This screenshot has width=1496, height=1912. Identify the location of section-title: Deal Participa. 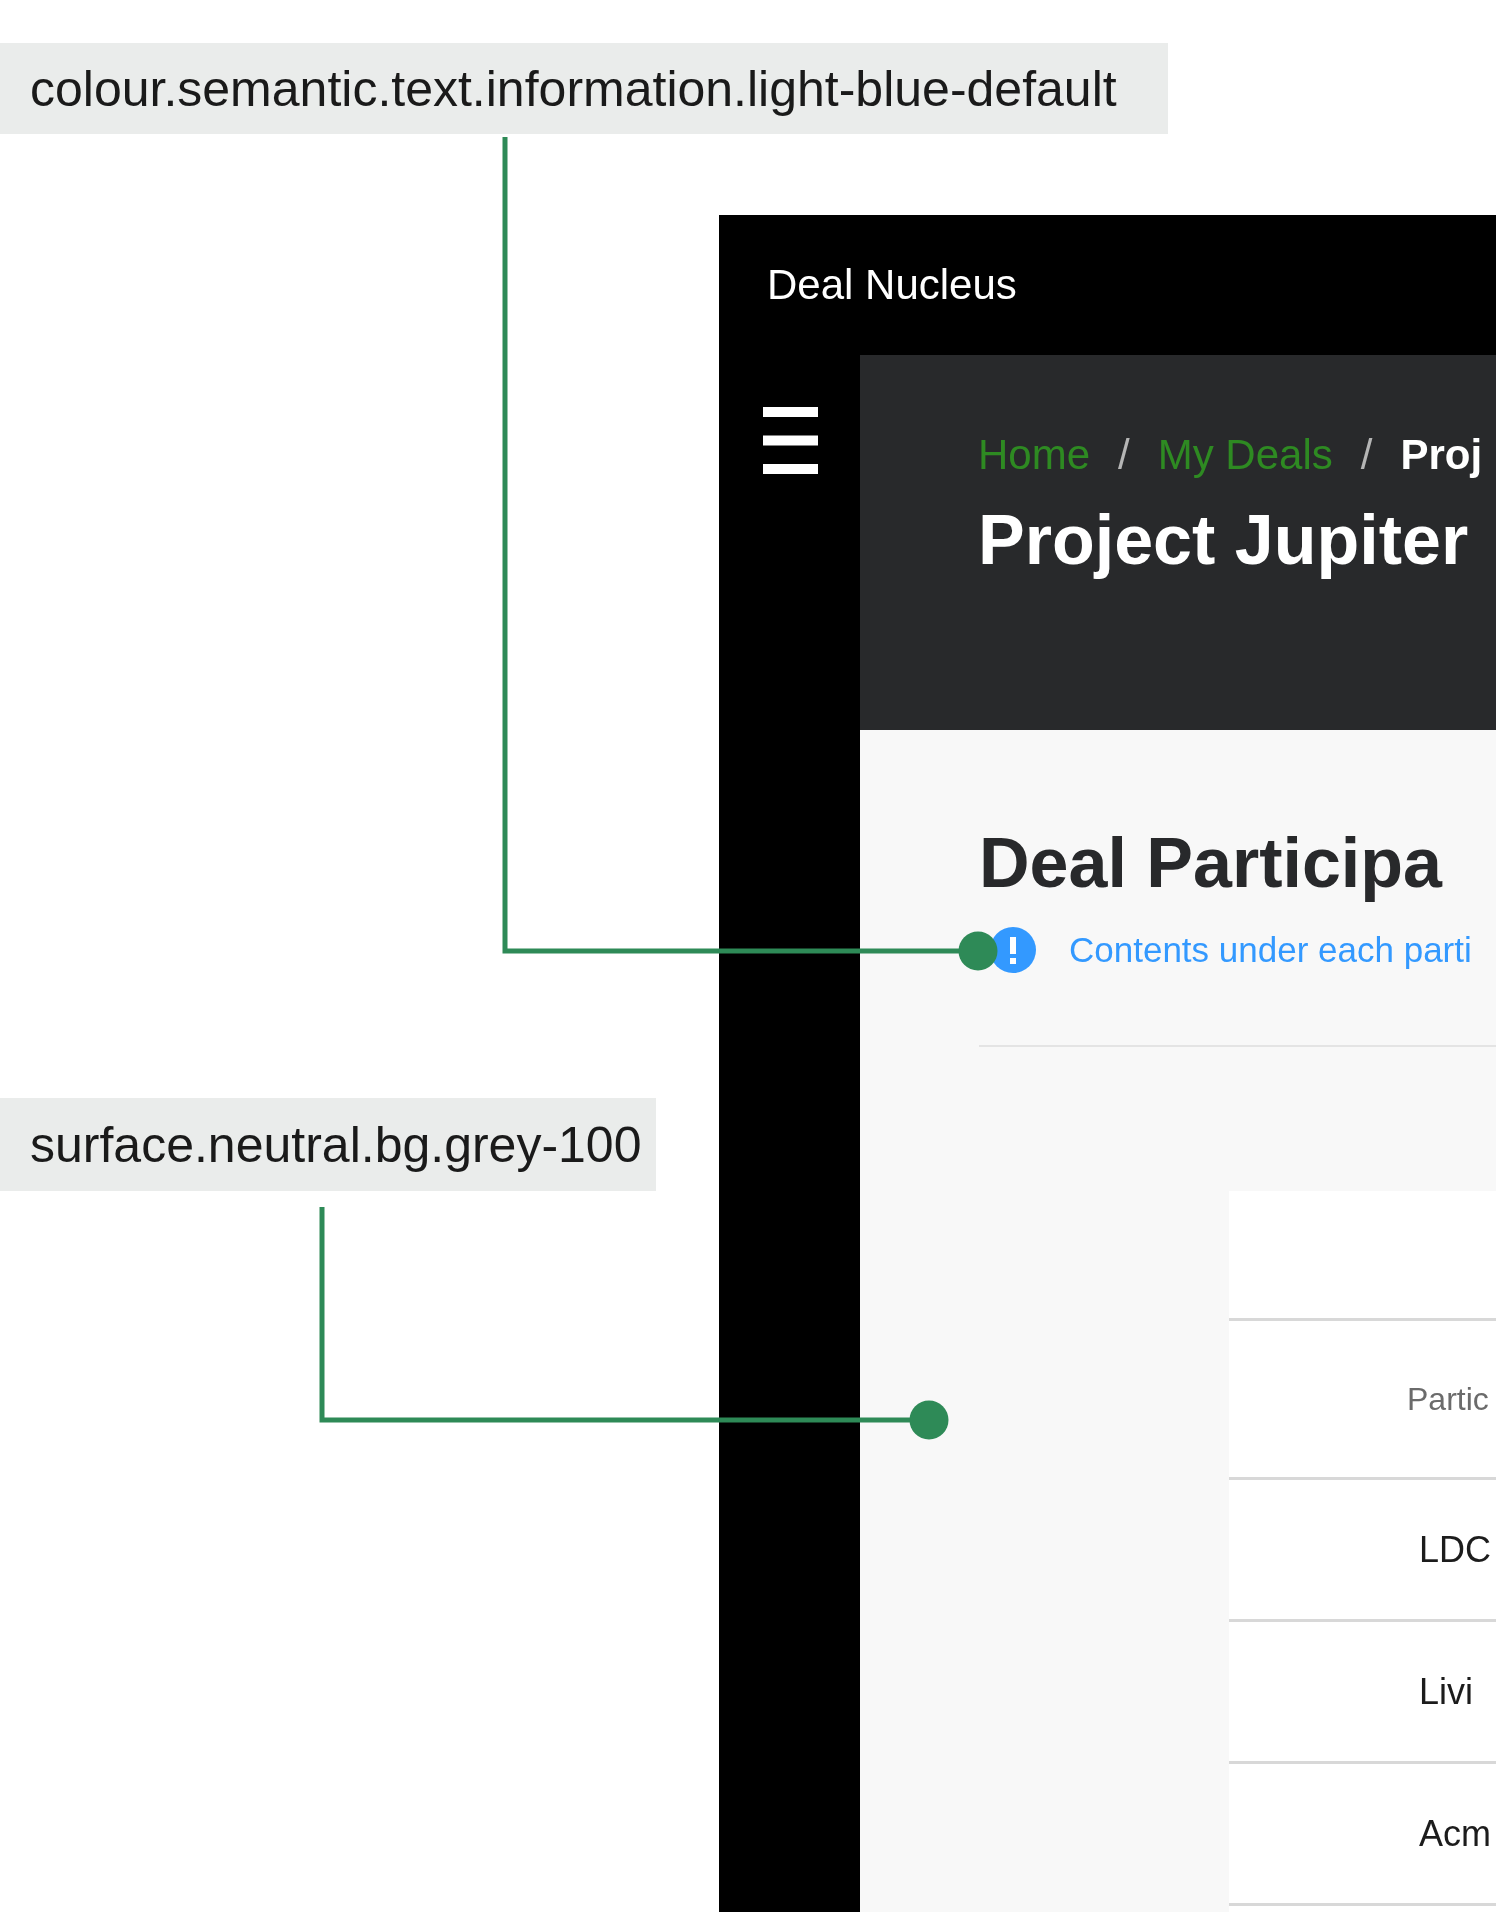
(1211, 863).